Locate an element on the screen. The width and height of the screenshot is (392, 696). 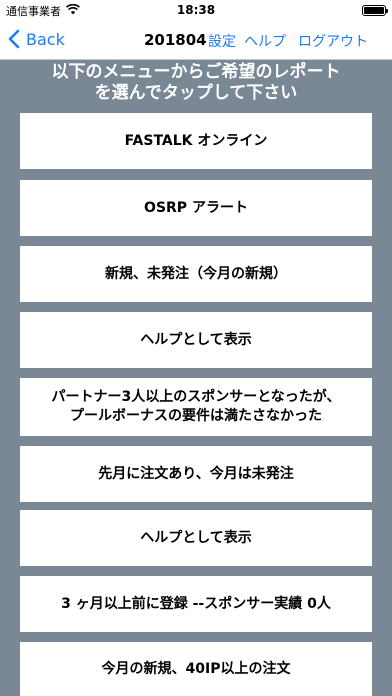
status-bar: 通信事業者 18:38 is located at coordinates (196, 10).